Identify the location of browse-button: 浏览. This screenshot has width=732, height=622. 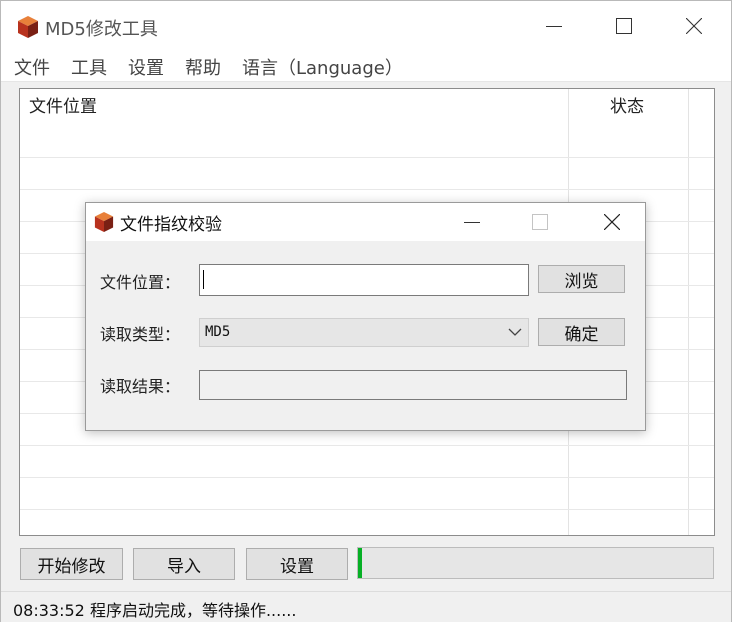
(581, 279).